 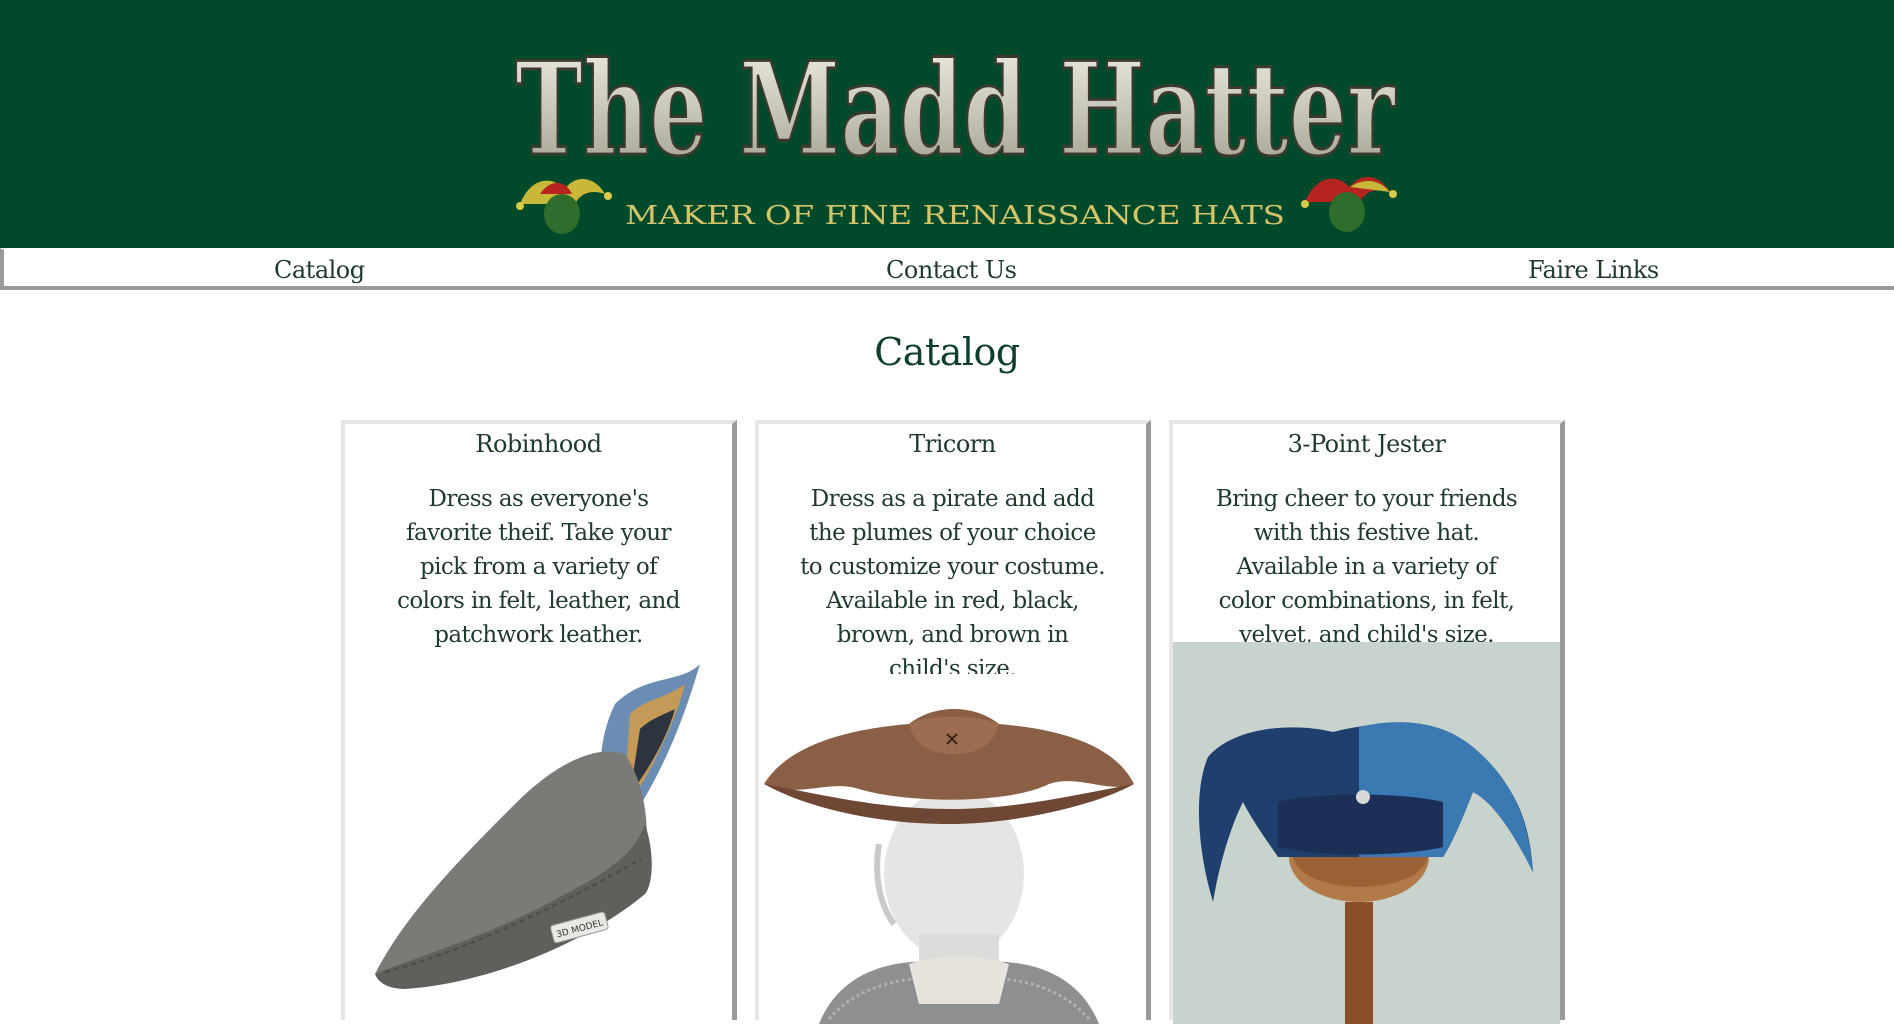 I want to click on main-nav: Catalog Contact Us Faire Links, so click(x=947, y=269).